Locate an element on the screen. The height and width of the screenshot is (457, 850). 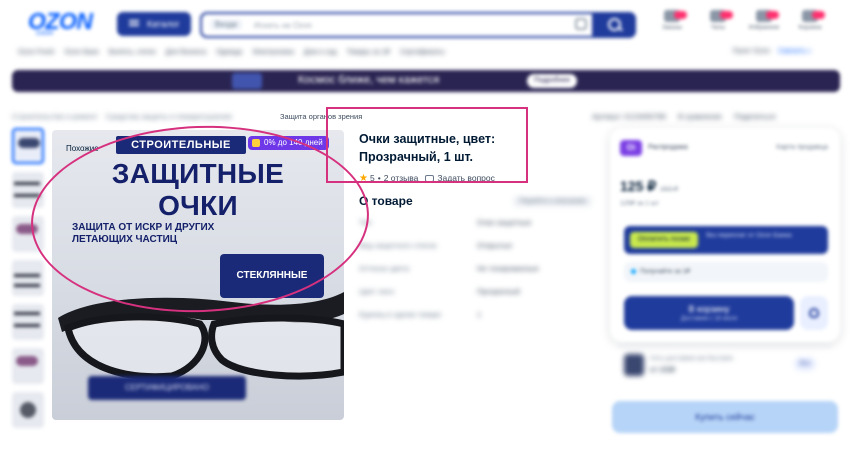
spec-row: Тип Очки защитные is located at coordinates (476, 221).